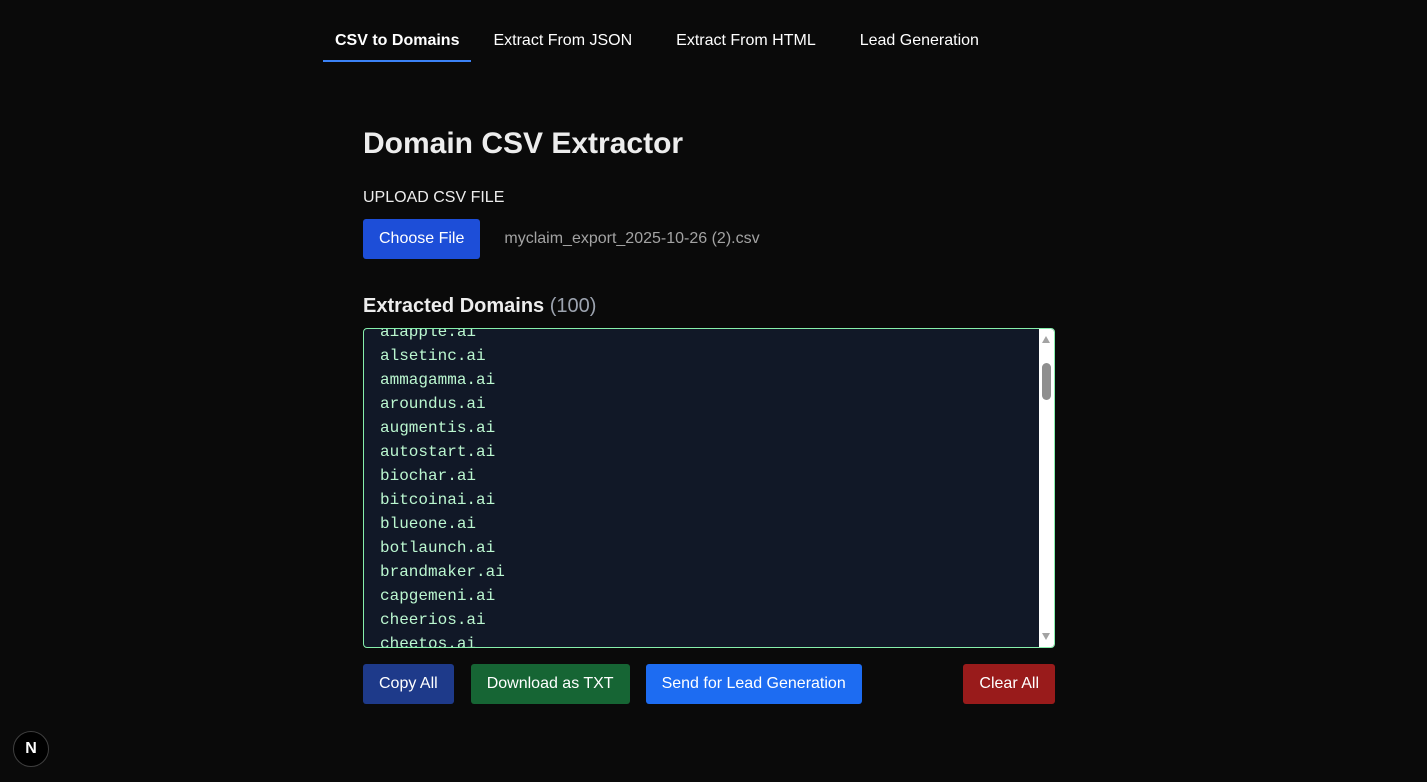  Describe the element at coordinates (434, 197) in the screenshot. I see `upload-label: UPLOAD CSV FILE` at that location.